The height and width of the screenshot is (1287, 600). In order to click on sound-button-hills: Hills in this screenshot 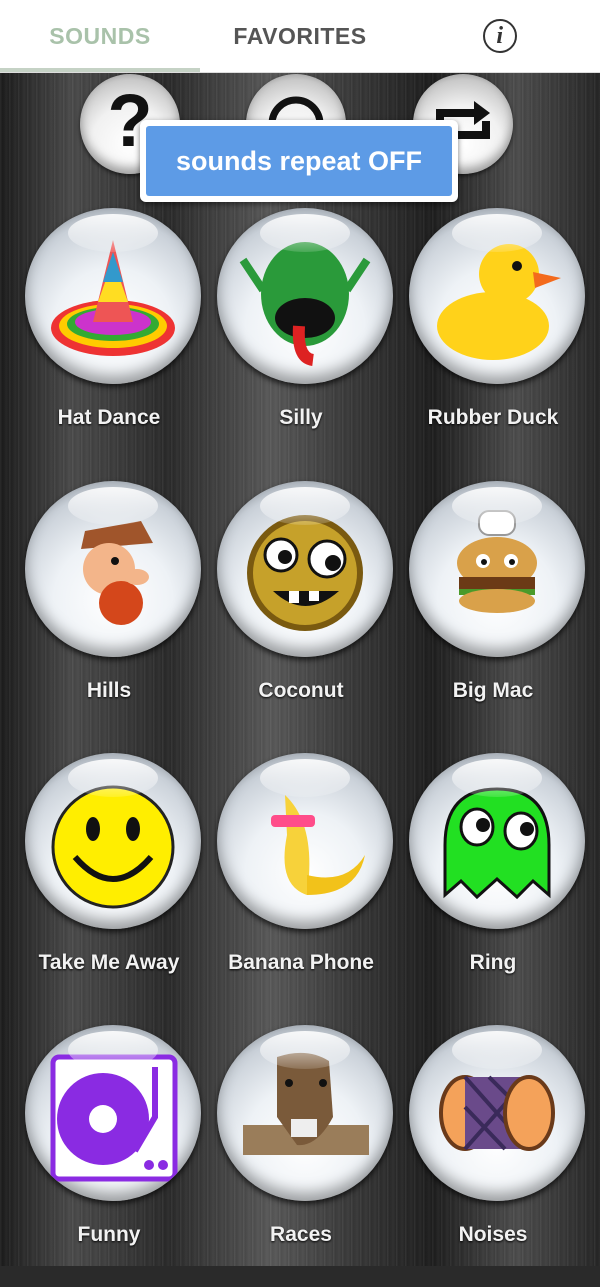, I will do `click(109, 612)`.